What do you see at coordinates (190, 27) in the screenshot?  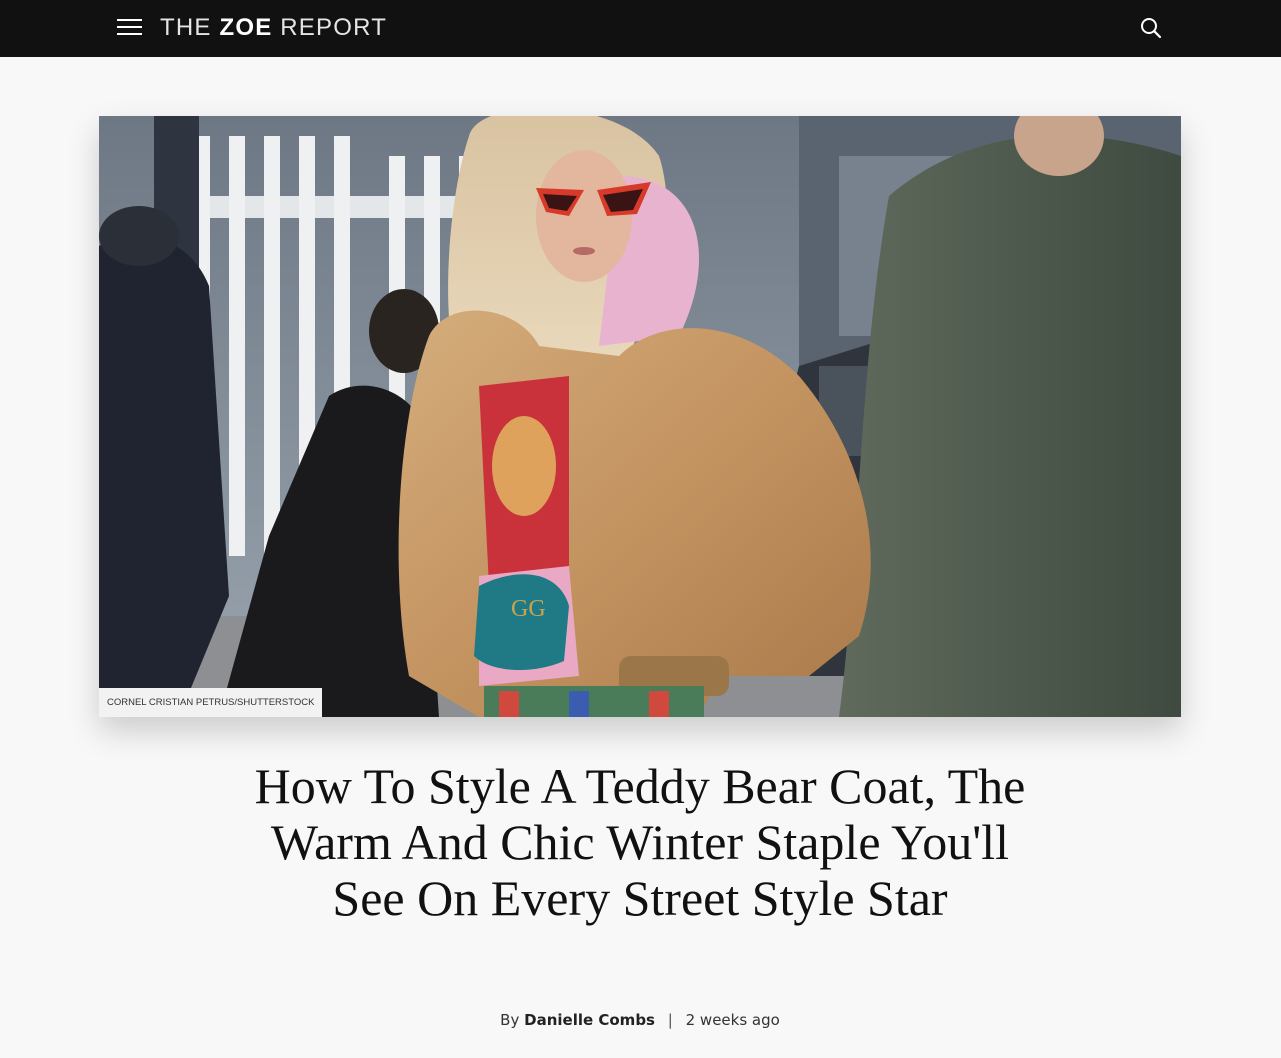 I see `logo-the: THE` at bounding box center [190, 27].